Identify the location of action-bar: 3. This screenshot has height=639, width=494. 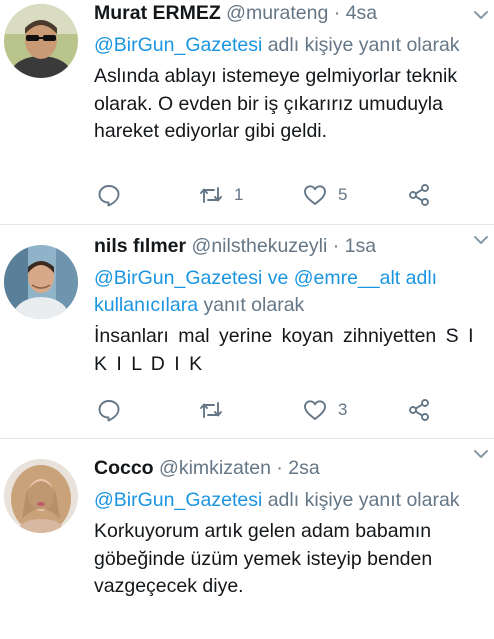
(286, 412).